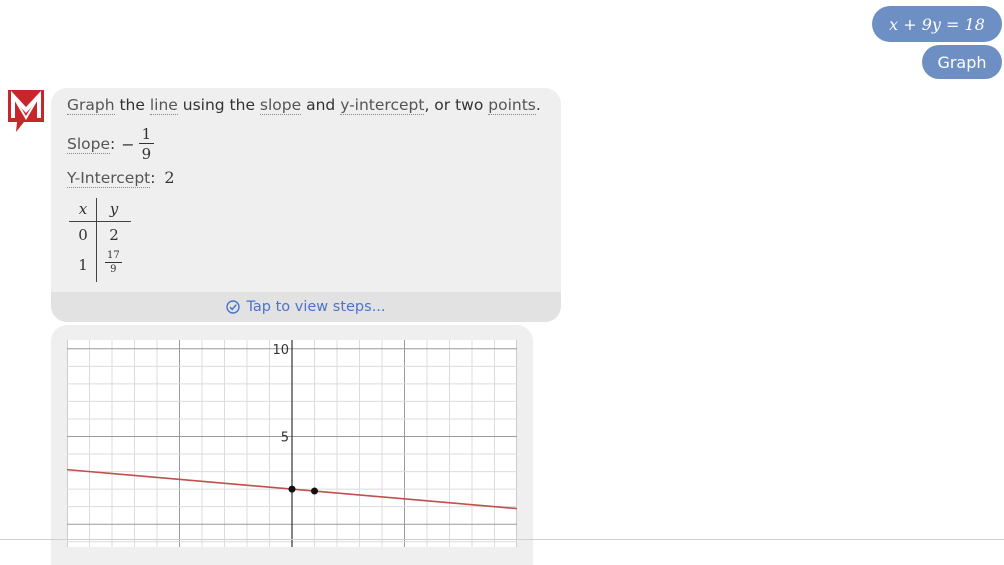 This screenshot has width=1004, height=565. I want to click on mathway-logo, so click(26, 111).